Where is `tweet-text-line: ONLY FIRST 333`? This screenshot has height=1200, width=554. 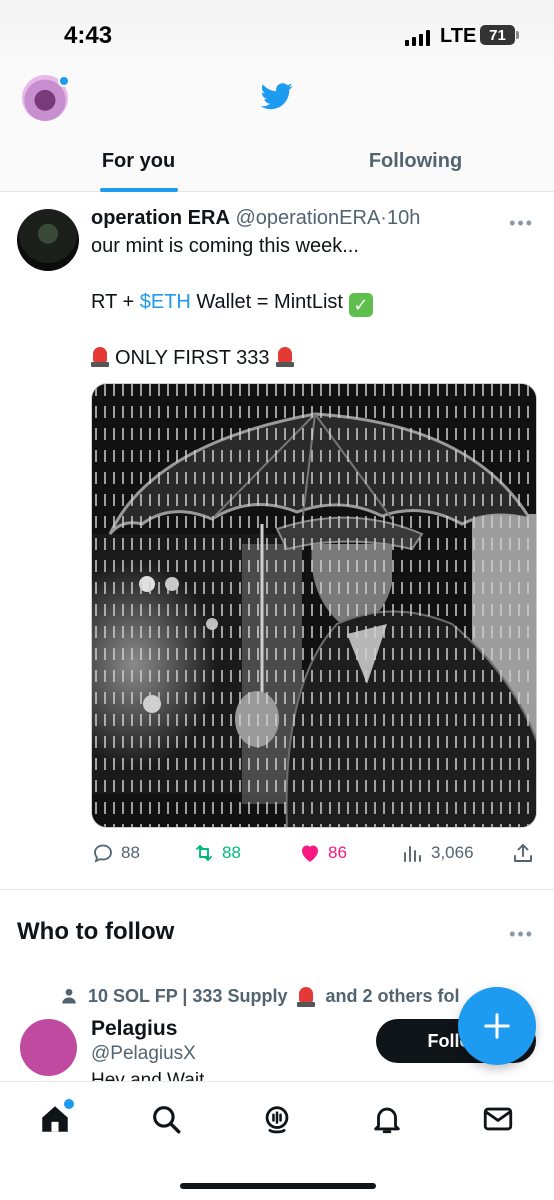
tweet-text-line: ONLY FIRST 333 is located at coordinates (195, 357).